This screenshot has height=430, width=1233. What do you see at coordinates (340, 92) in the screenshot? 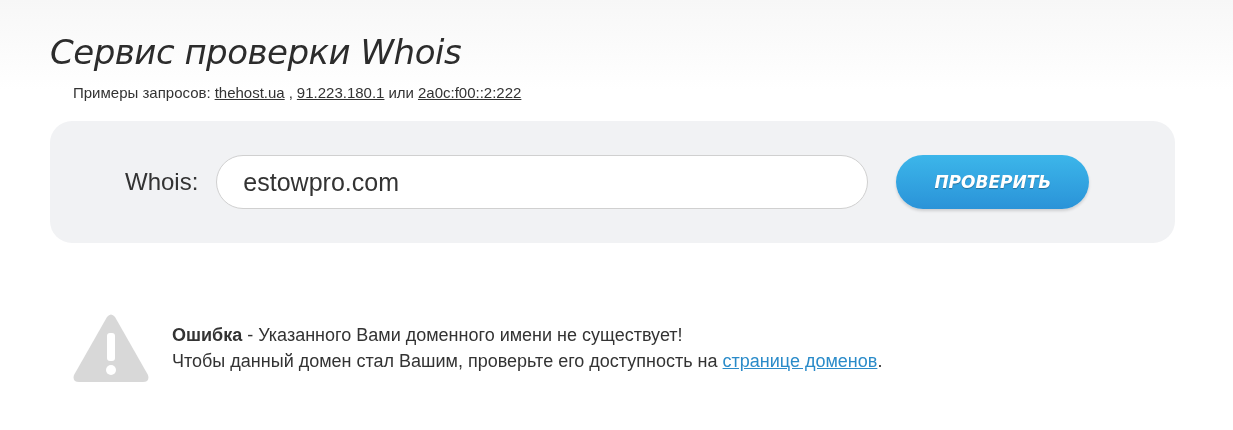
I see `example-link: 91.223.180.1` at bounding box center [340, 92].